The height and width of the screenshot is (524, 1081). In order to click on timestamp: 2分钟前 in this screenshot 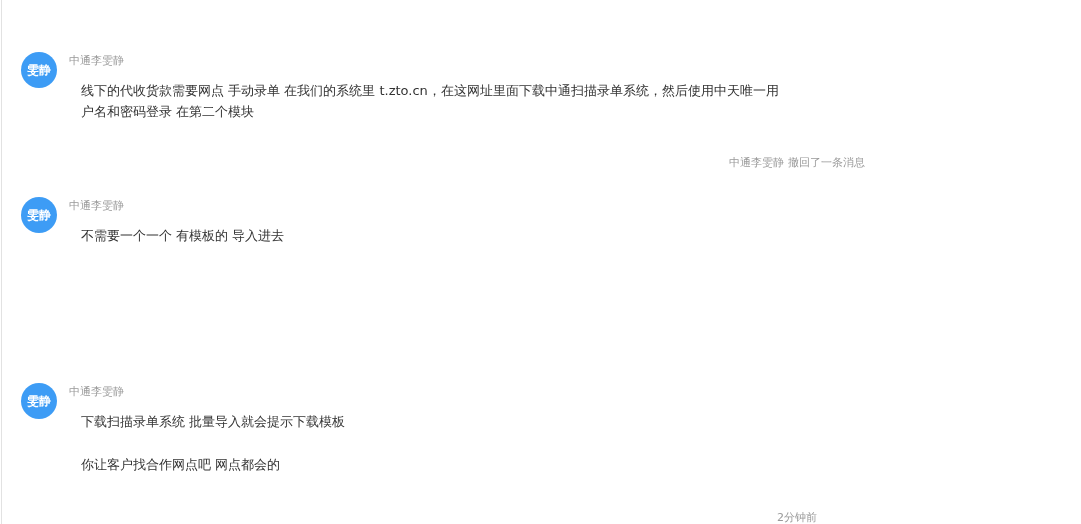, I will do `click(797, 517)`.